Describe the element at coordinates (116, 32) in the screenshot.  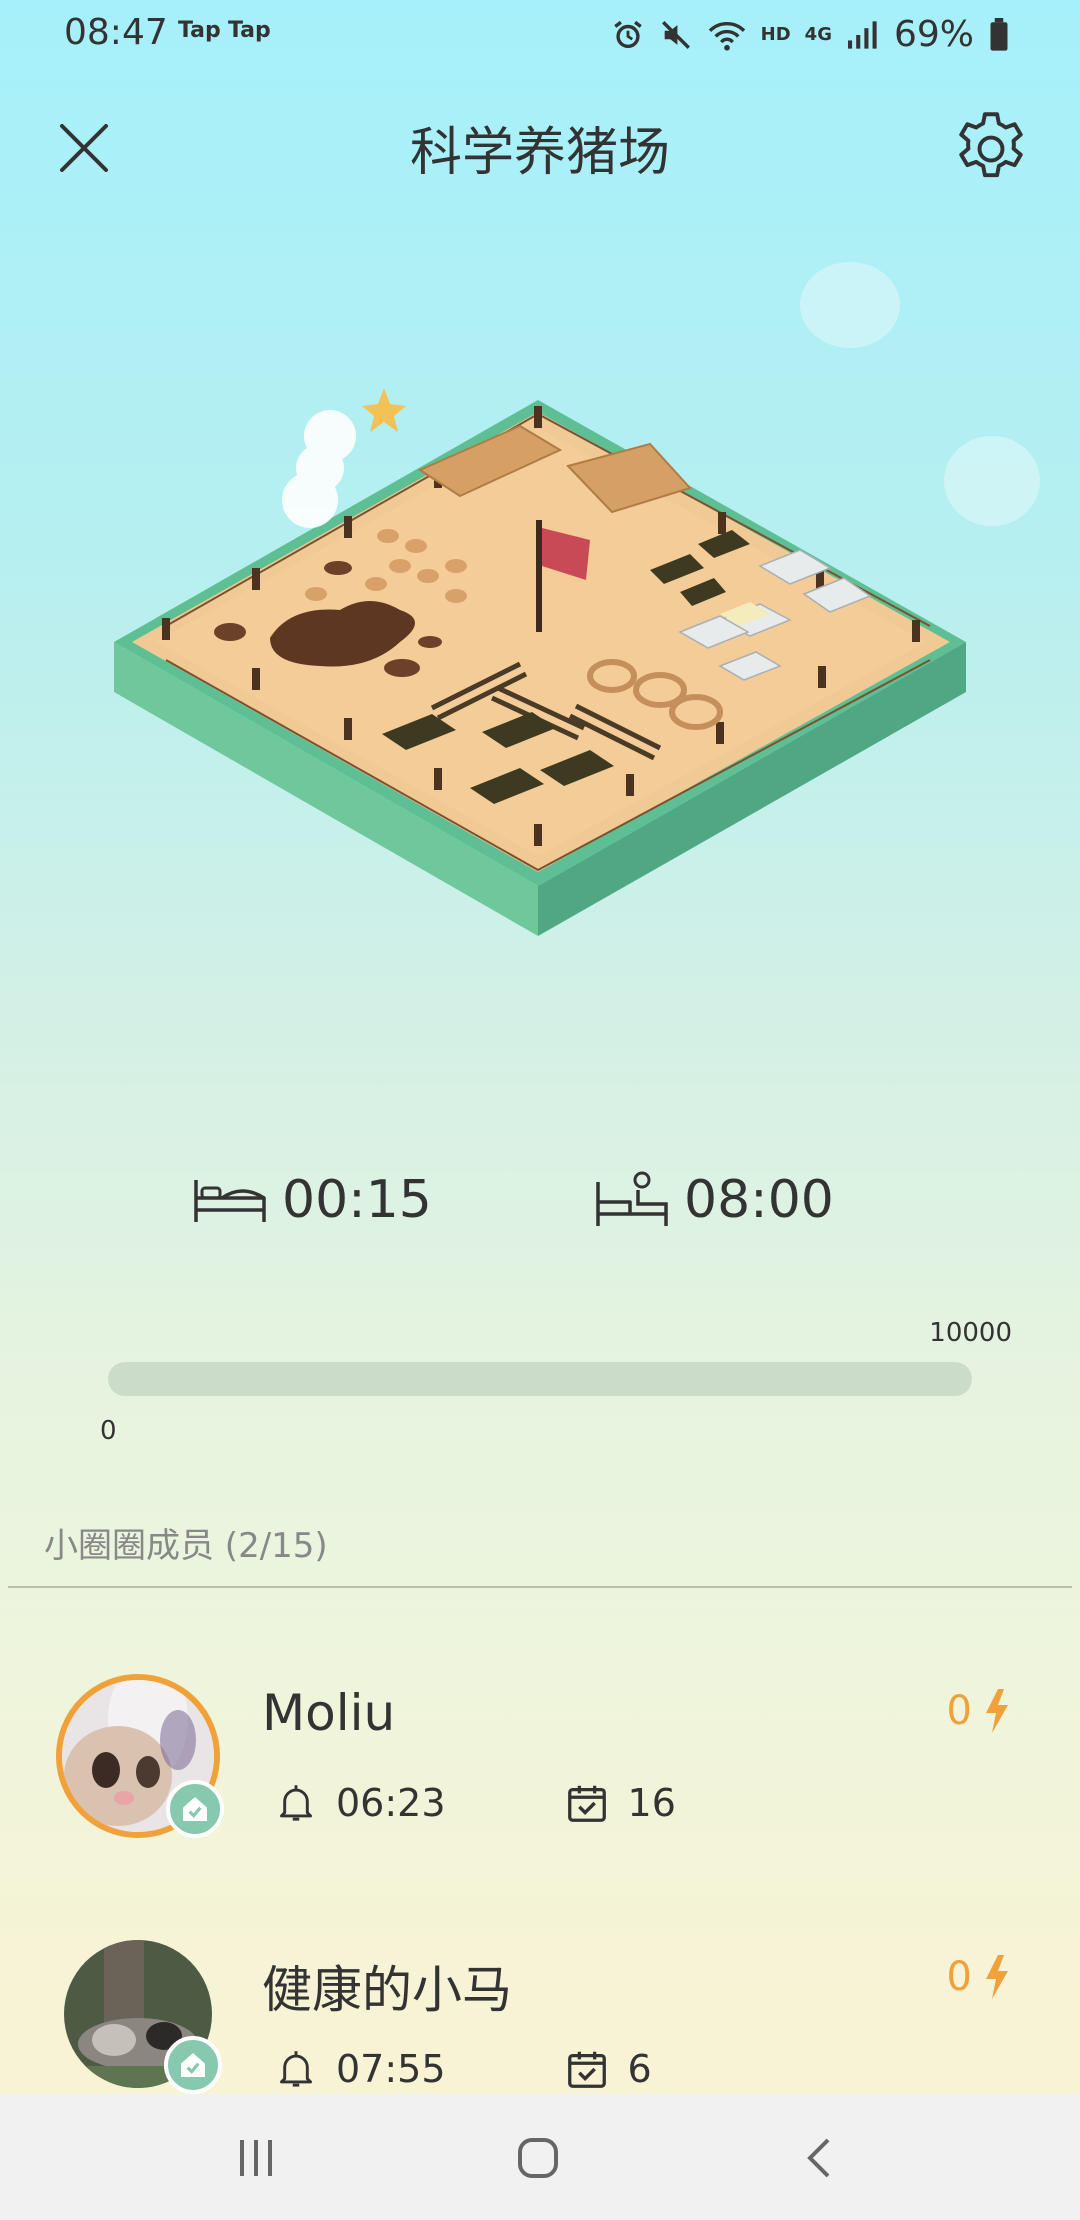
I see `status-time: 08:47` at that location.